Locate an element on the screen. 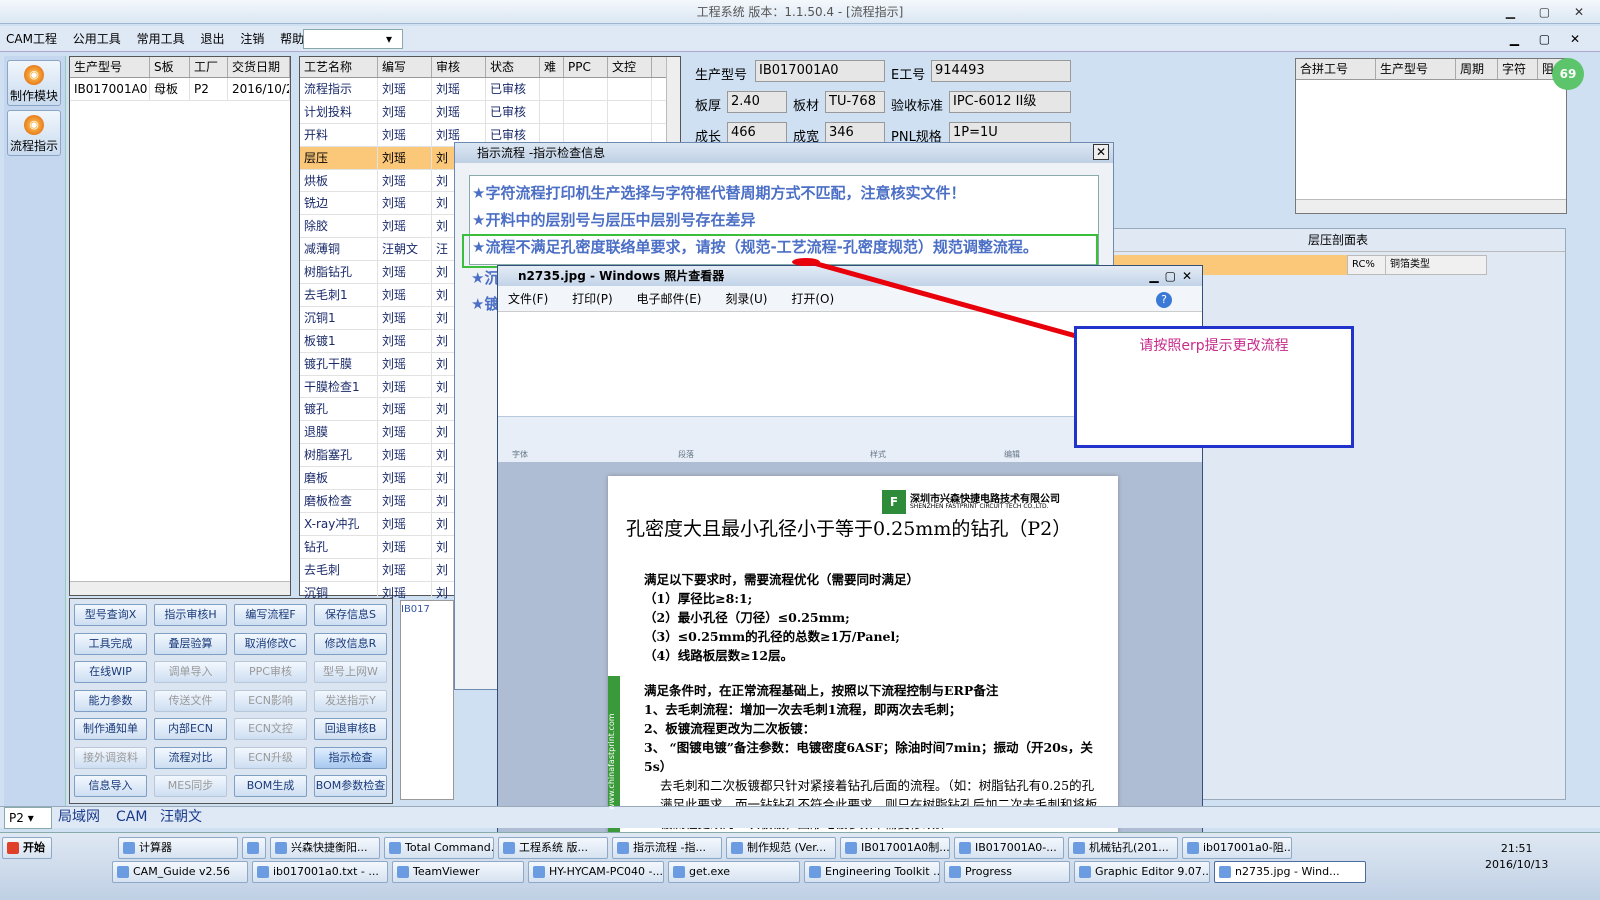 This screenshot has width=1600, height=900. menu-exit: 退出 is located at coordinates (212, 39).